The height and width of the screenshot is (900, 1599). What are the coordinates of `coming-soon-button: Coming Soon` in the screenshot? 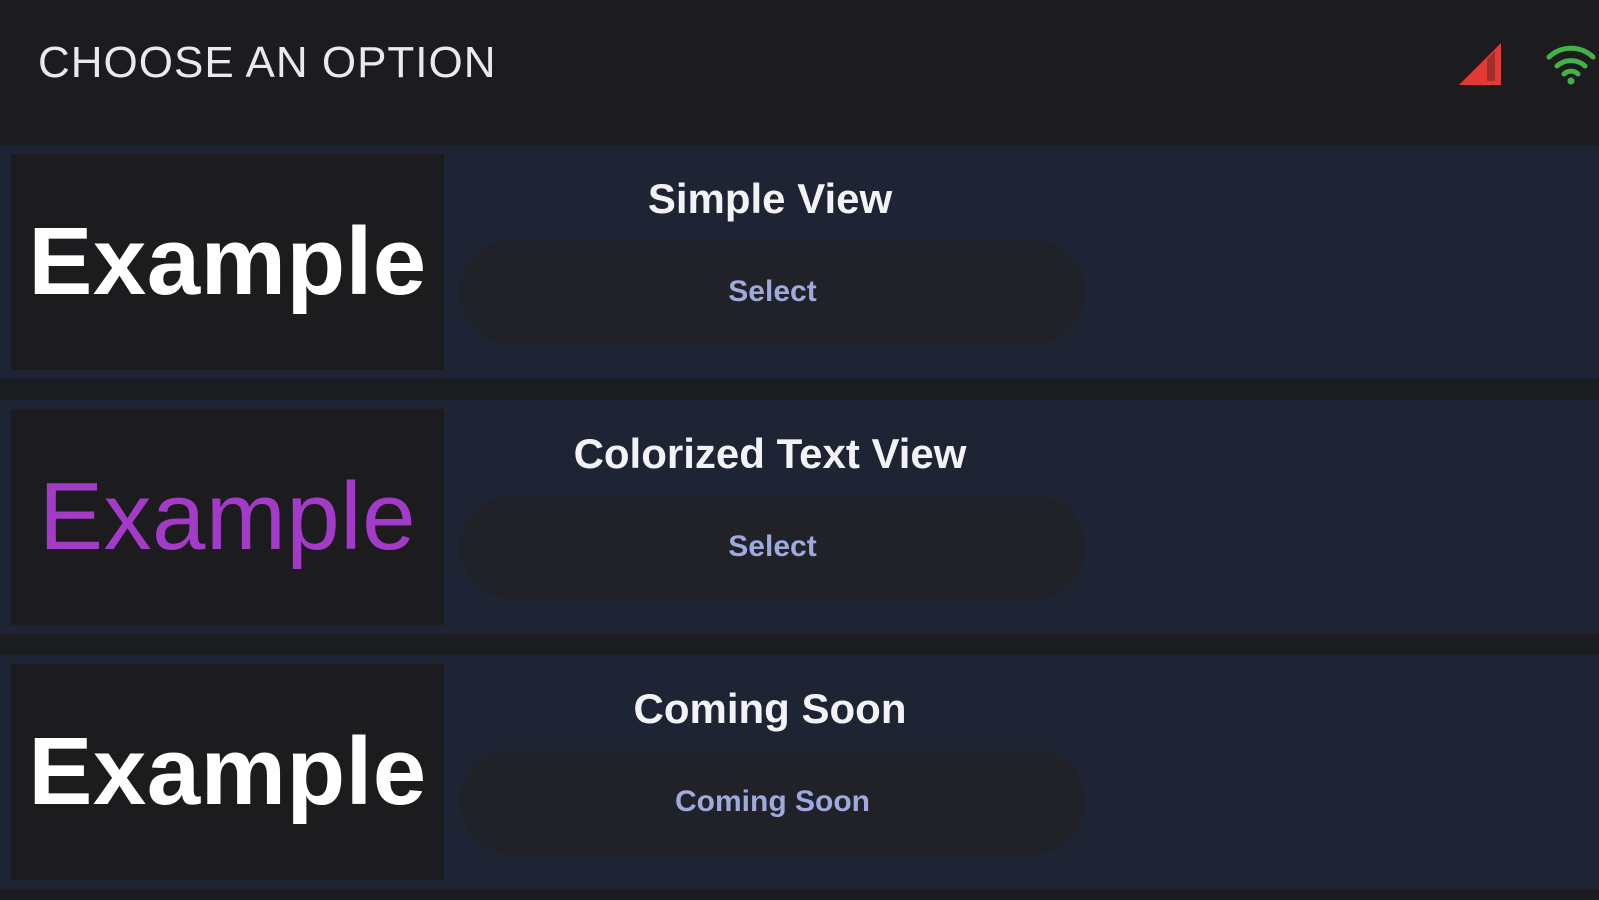 It's located at (772, 802).